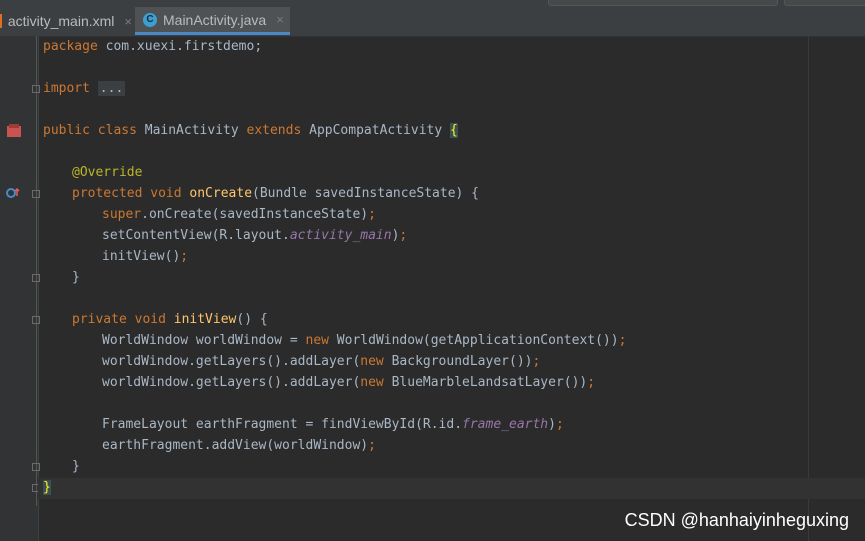  What do you see at coordinates (170, 319) in the screenshot?
I see `code-line: private void initView() {` at bounding box center [170, 319].